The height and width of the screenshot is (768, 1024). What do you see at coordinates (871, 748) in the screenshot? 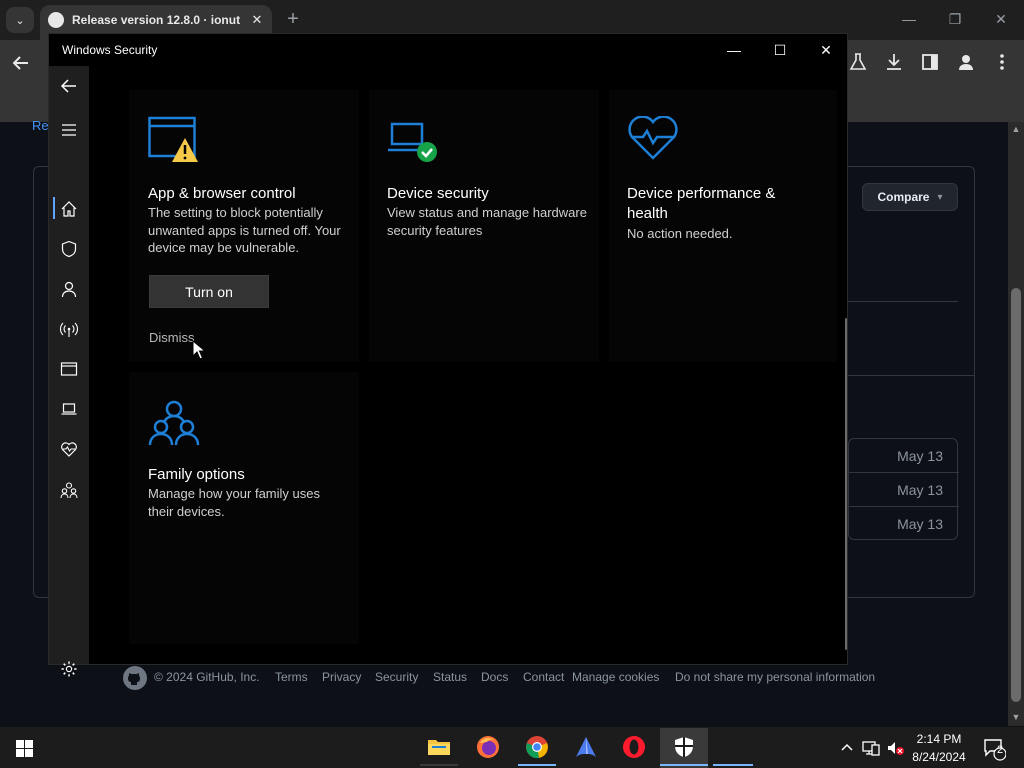
I see `network-icon` at bounding box center [871, 748].